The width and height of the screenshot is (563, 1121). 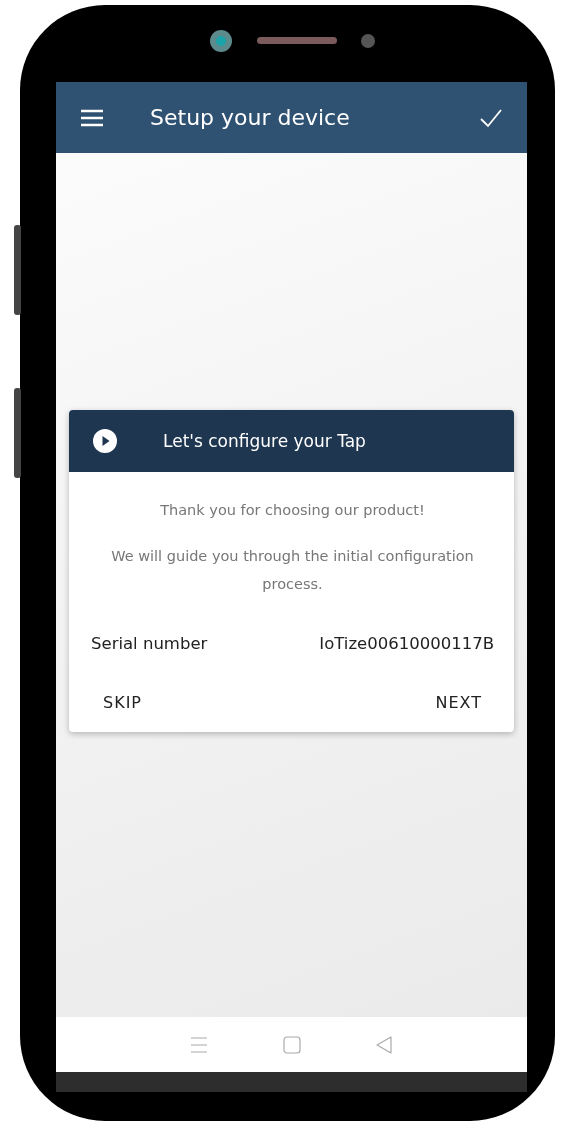 I want to click on action-button: SKIP, so click(x=122, y=702).